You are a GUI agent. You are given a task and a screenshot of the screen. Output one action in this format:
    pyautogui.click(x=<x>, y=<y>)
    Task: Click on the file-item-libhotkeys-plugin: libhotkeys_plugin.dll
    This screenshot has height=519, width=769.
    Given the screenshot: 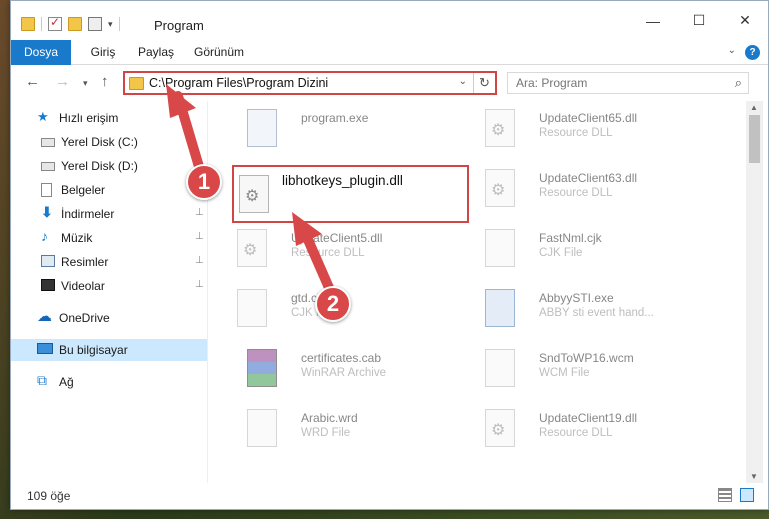 What is the action you would take?
    pyautogui.click(x=350, y=194)
    